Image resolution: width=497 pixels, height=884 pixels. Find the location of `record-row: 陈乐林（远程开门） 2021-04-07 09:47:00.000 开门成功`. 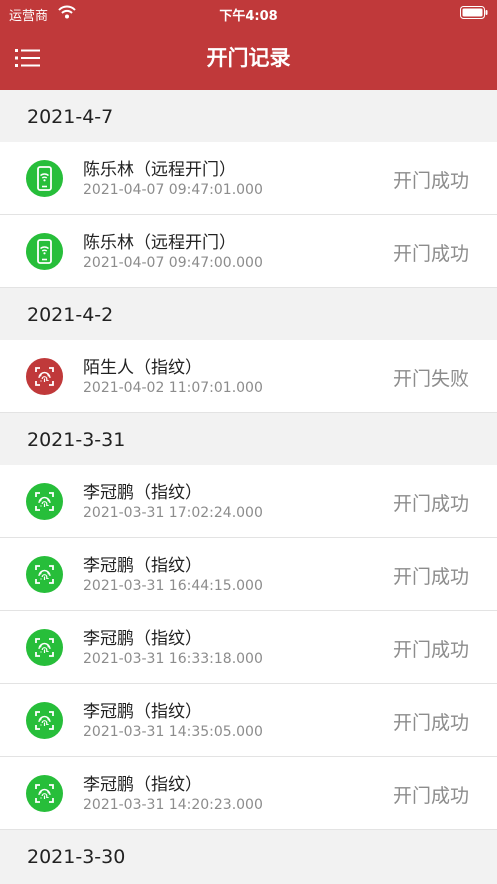

record-row: 陈乐林（远程开门） 2021-04-07 09:47:00.000 开门成功 is located at coordinates (248, 251).